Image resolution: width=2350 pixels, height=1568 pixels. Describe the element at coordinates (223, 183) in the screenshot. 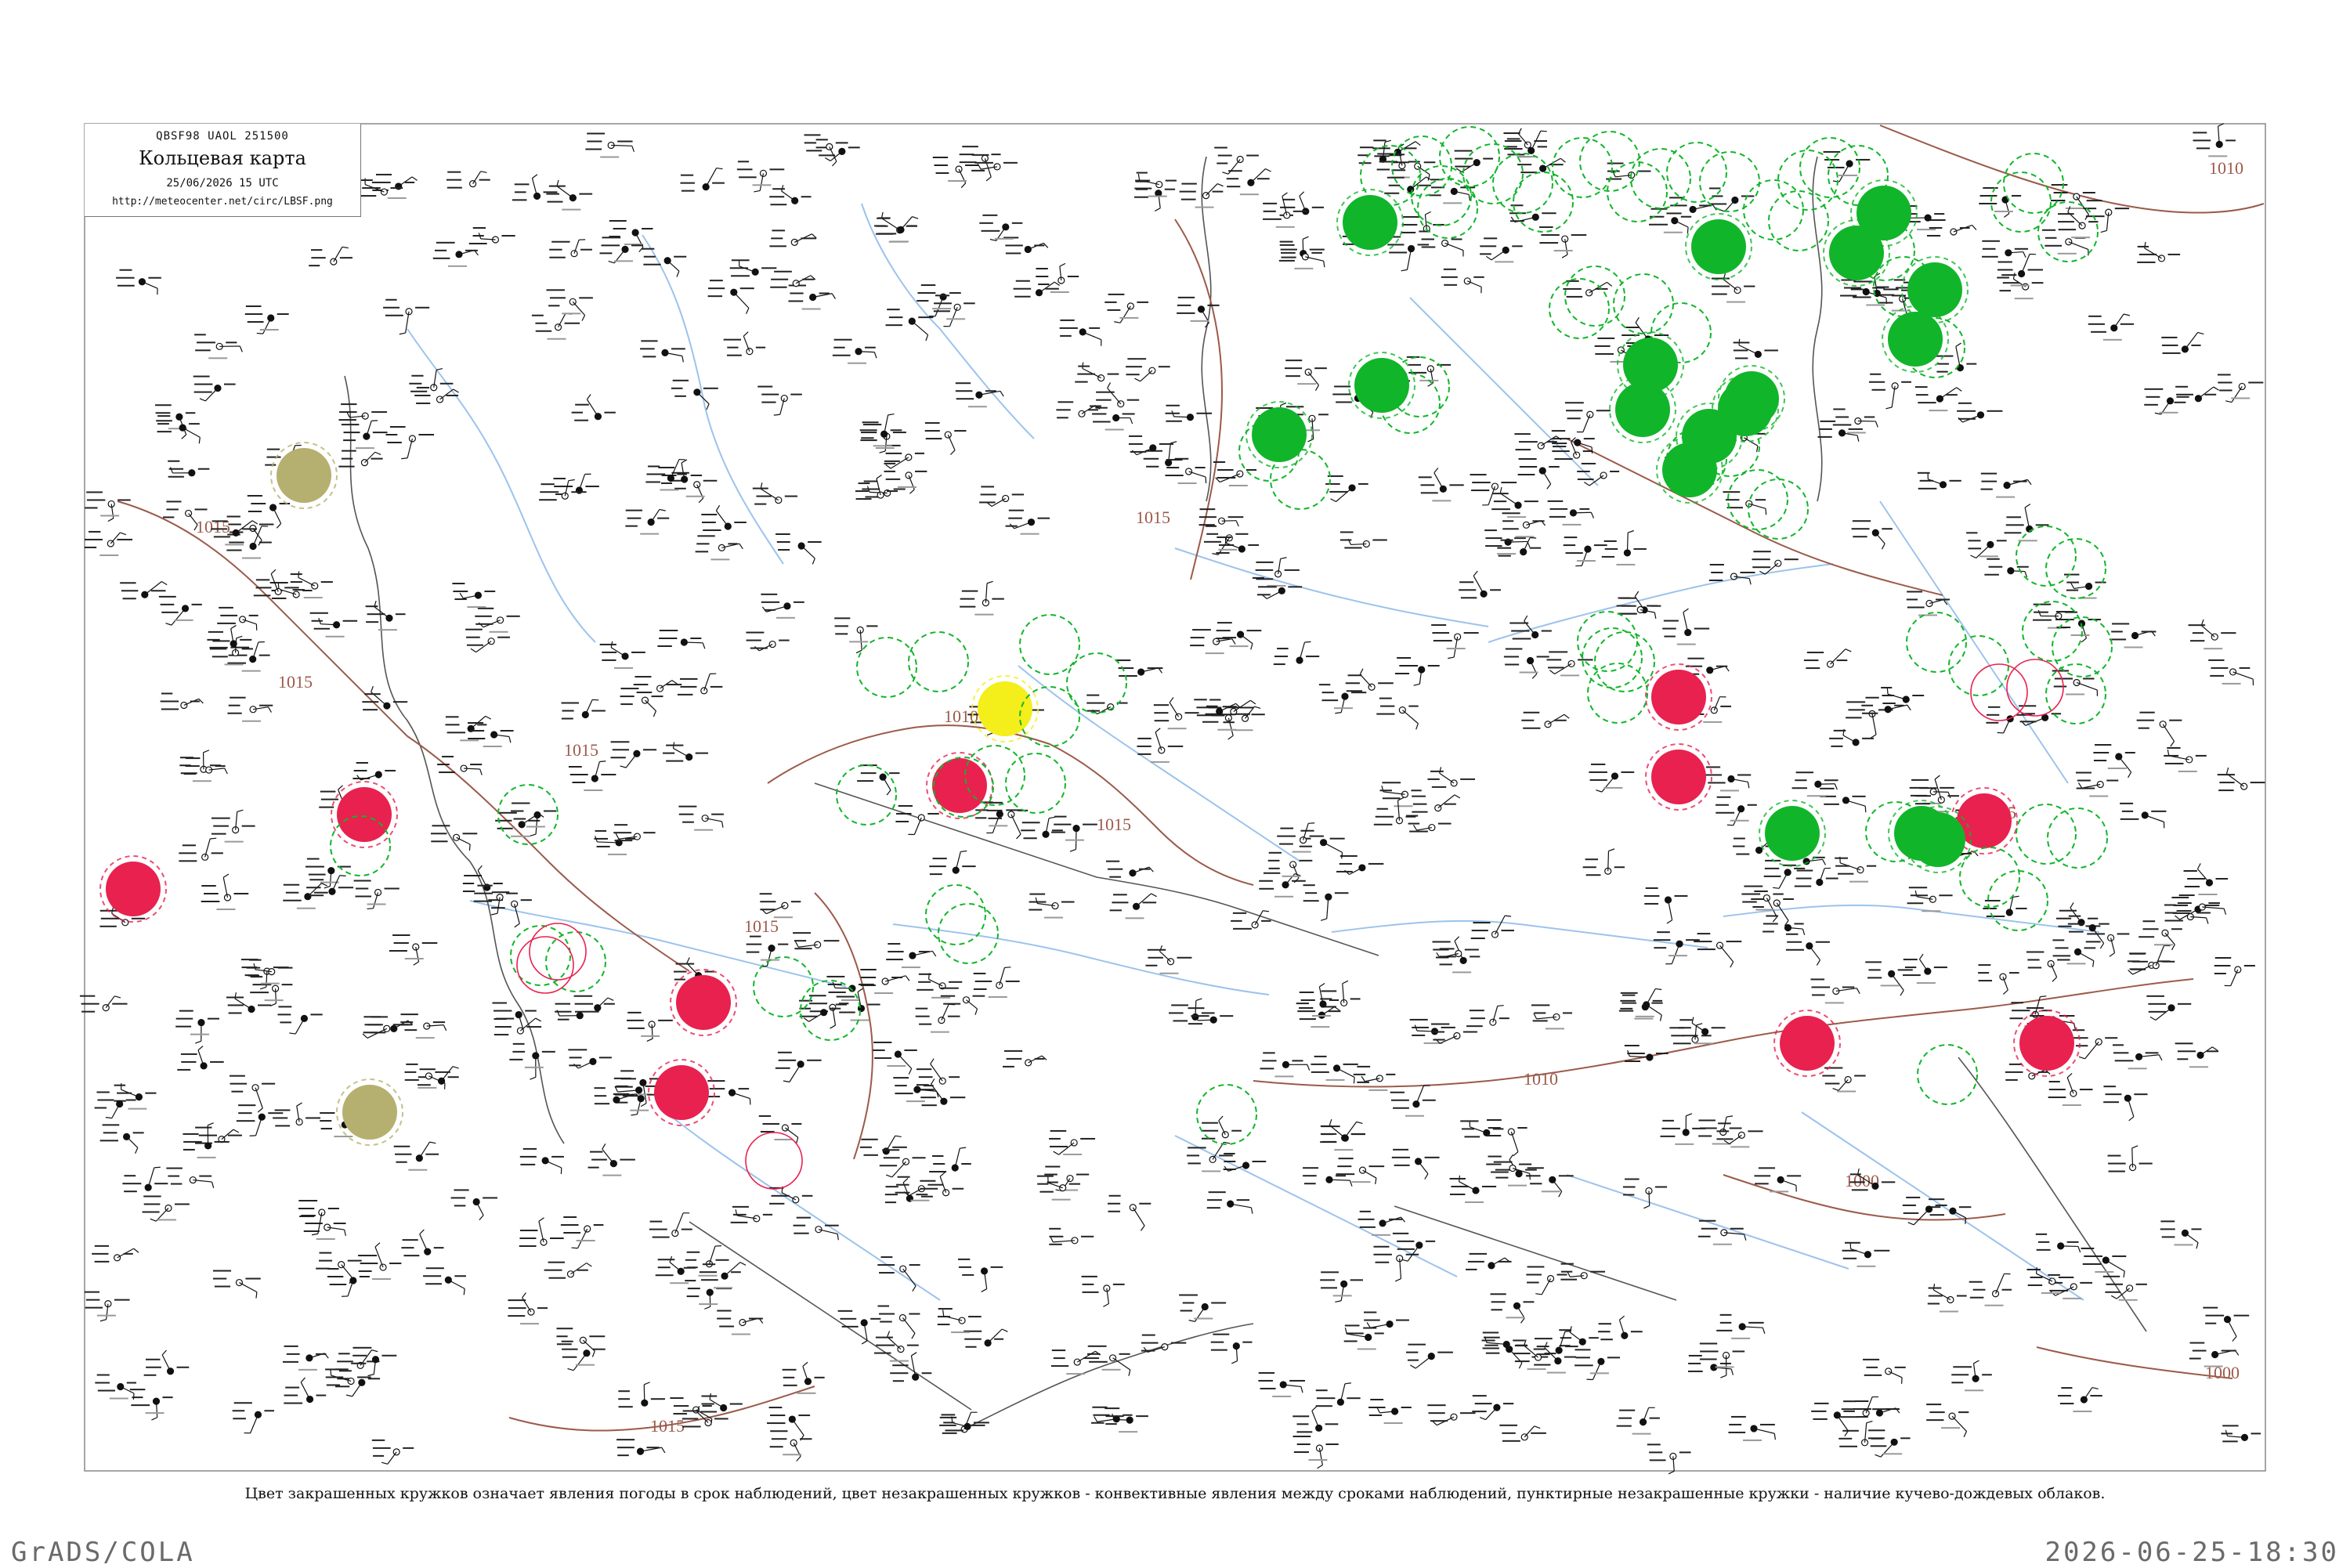

I see `map-date: 25/06/2026 15 UTC` at that location.